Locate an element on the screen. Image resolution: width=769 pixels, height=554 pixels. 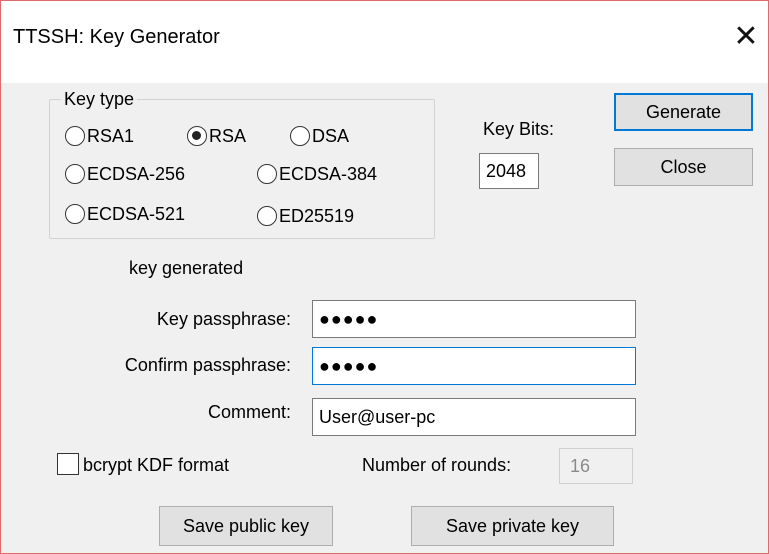
close-button: Close is located at coordinates (683, 167).